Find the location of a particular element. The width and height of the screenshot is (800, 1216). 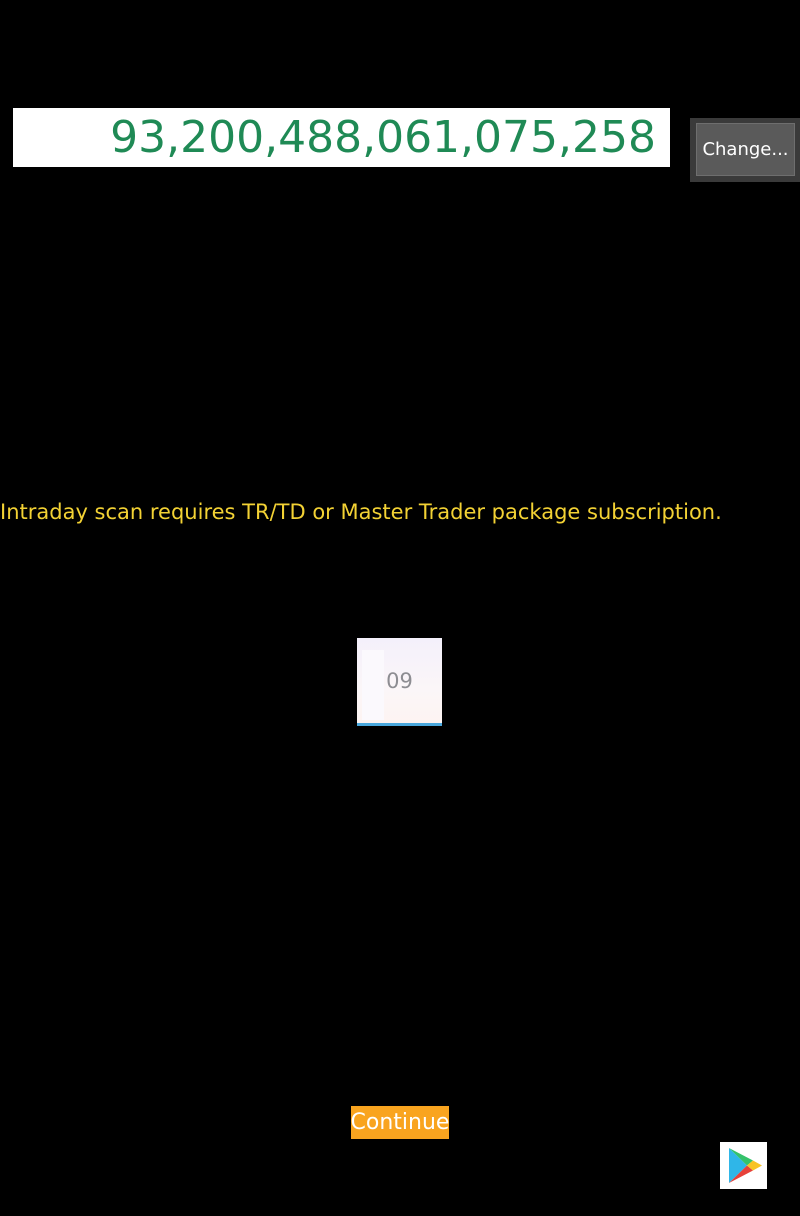

number-display: 93,200,488,061,075,258 is located at coordinates (341, 137).